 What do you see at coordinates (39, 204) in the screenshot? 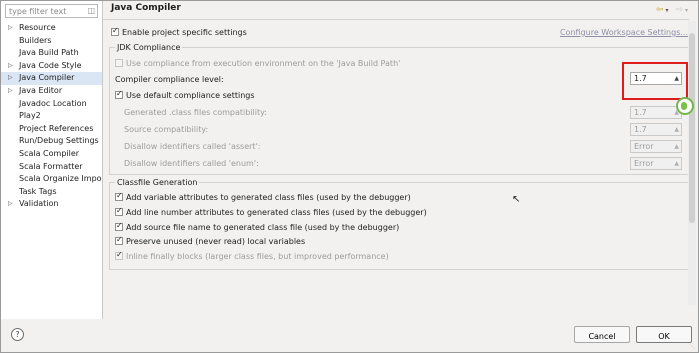
I see `tree-item-label: Validation` at bounding box center [39, 204].